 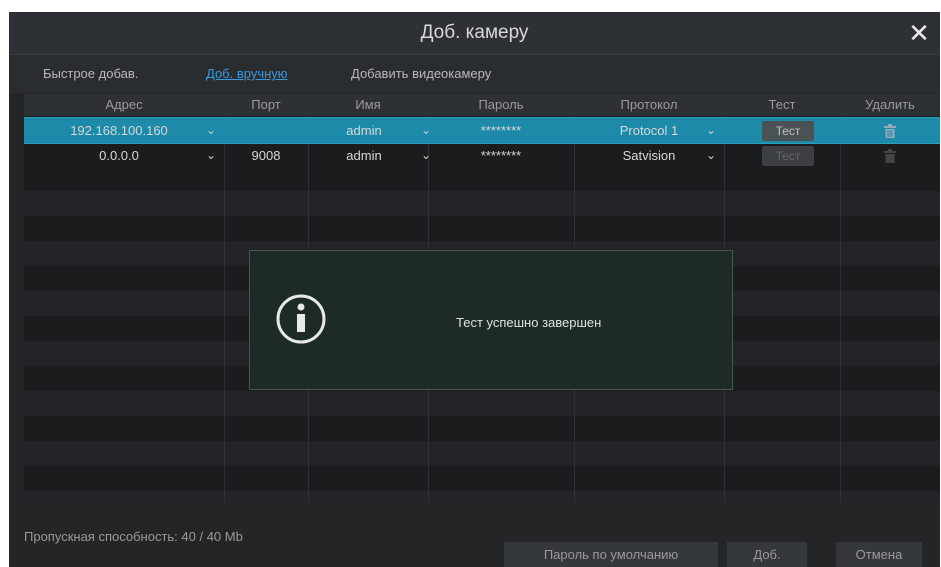 I want to click on address-cell: 0.0.0.0, so click(x=119, y=155).